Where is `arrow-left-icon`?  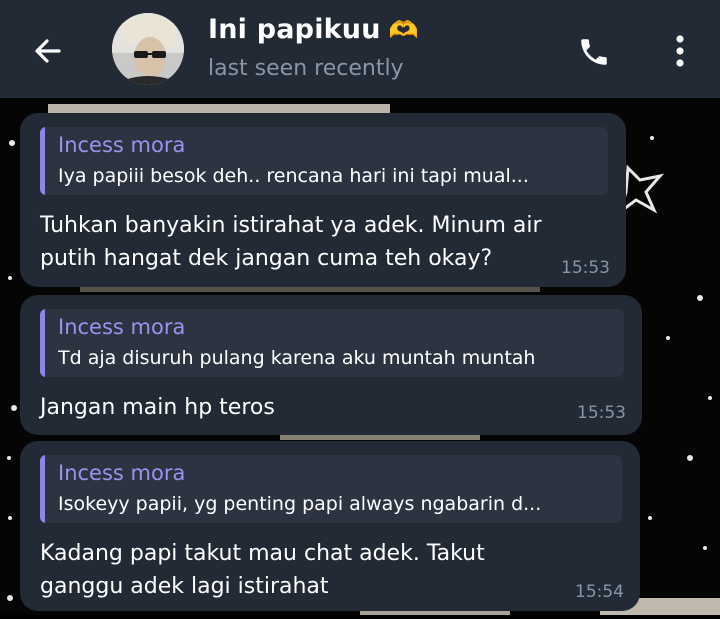 arrow-left-icon is located at coordinates (48, 51).